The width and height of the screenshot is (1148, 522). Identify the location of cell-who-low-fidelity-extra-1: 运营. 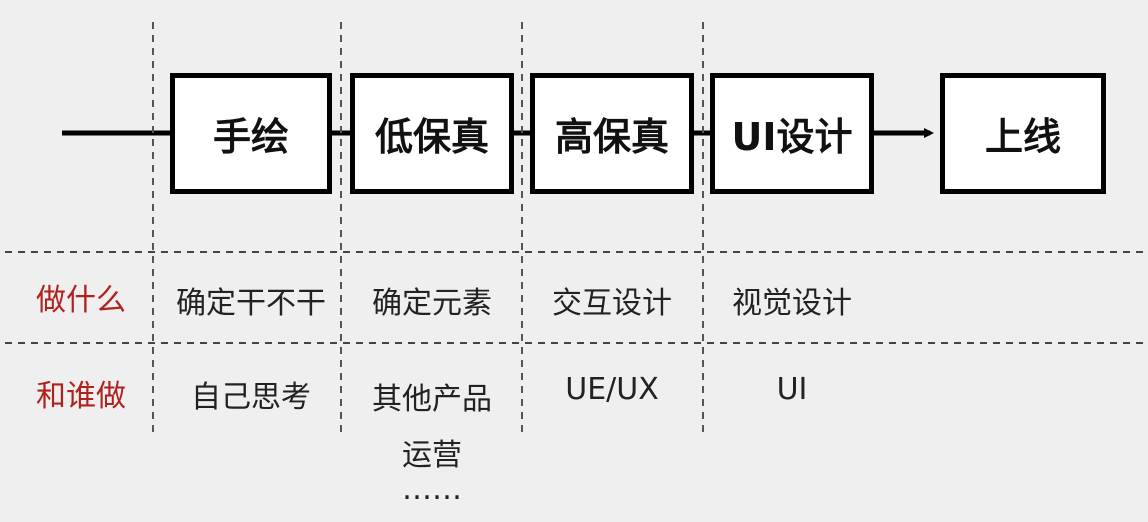
(432, 455).